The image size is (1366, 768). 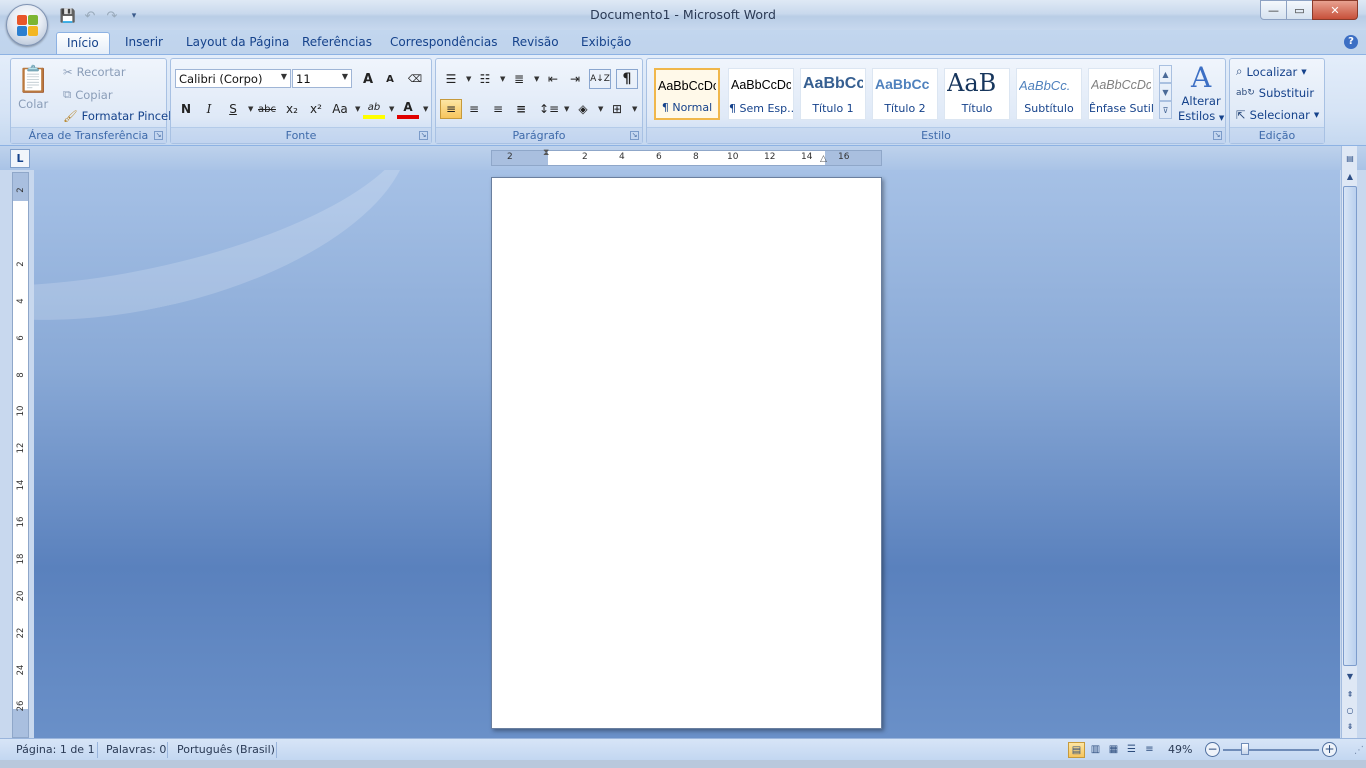 I want to click on scroll-down-icon: ▼, so click(x=1350, y=677).